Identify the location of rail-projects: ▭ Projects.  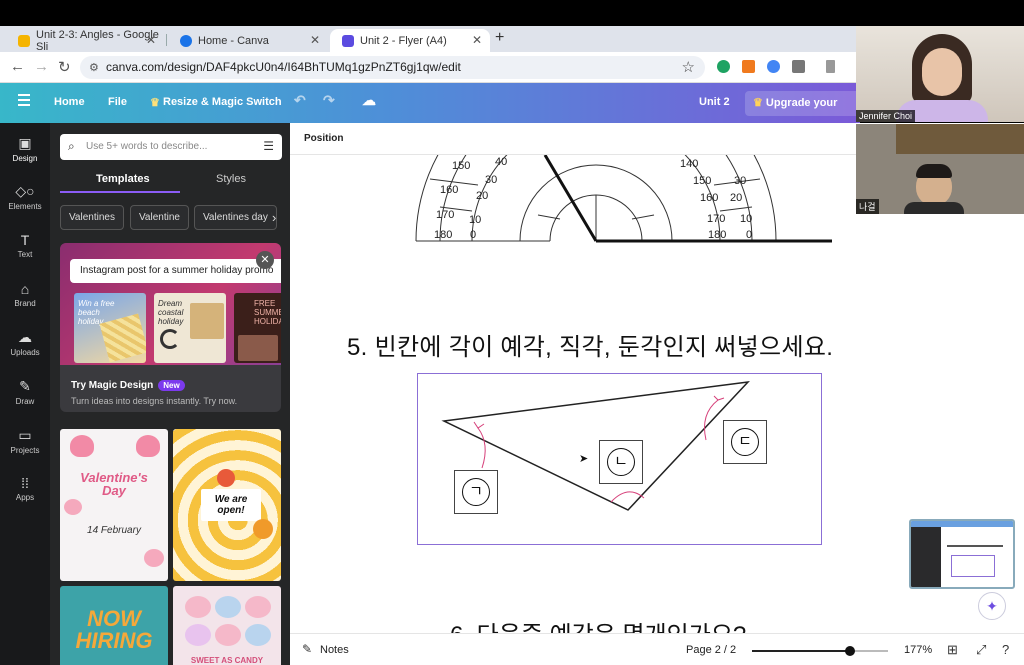
(25, 441).